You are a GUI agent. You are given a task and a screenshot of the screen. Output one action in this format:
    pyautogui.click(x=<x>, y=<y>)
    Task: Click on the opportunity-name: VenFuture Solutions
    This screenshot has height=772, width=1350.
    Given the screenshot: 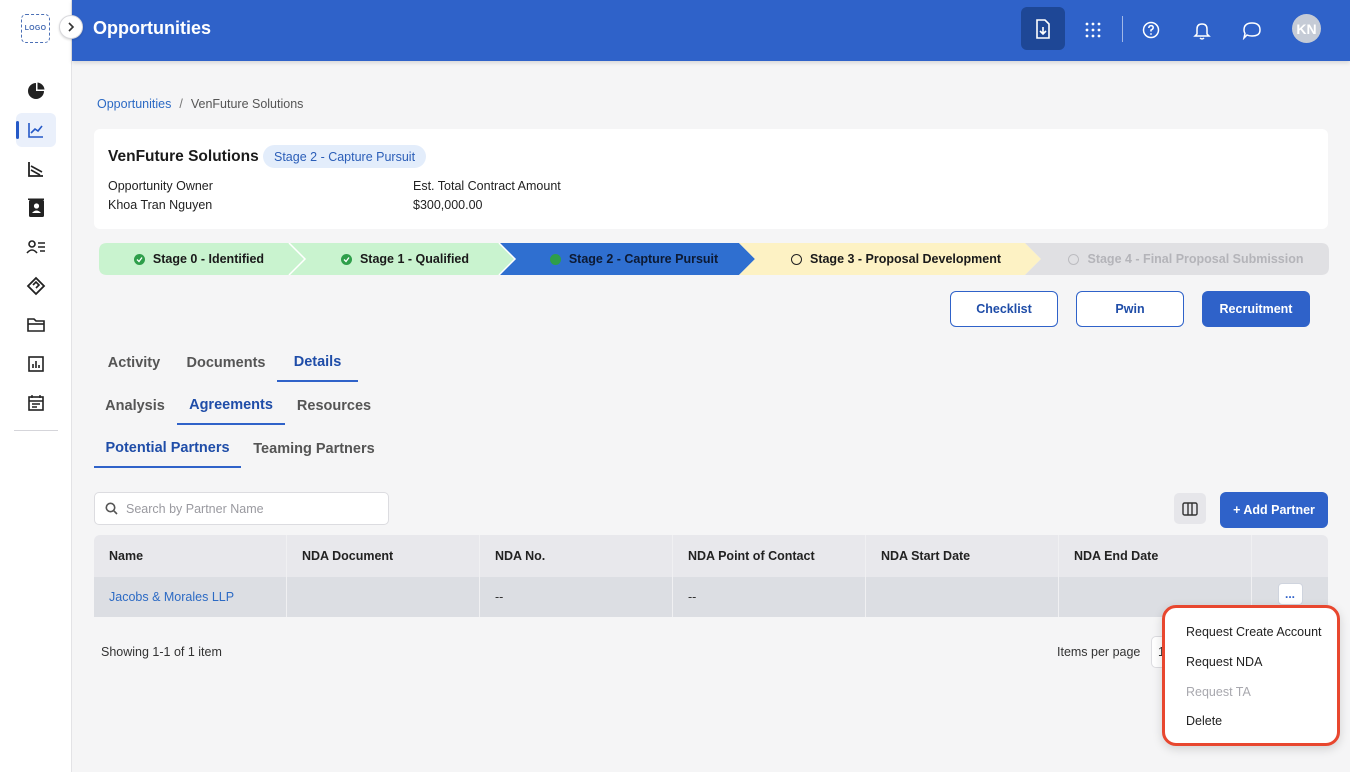 What is the action you would take?
    pyautogui.click(x=183, y=156)
    